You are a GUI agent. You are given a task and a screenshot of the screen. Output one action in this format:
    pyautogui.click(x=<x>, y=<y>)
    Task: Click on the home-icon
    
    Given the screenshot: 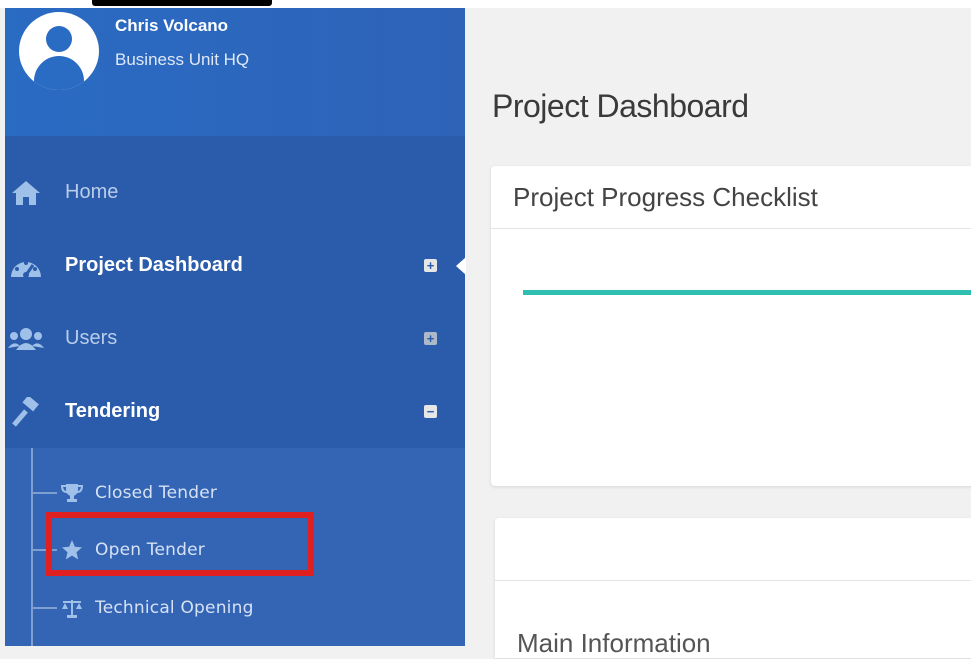 What is the action you would take?
    pyautogui.click(x=26, y=193)
    